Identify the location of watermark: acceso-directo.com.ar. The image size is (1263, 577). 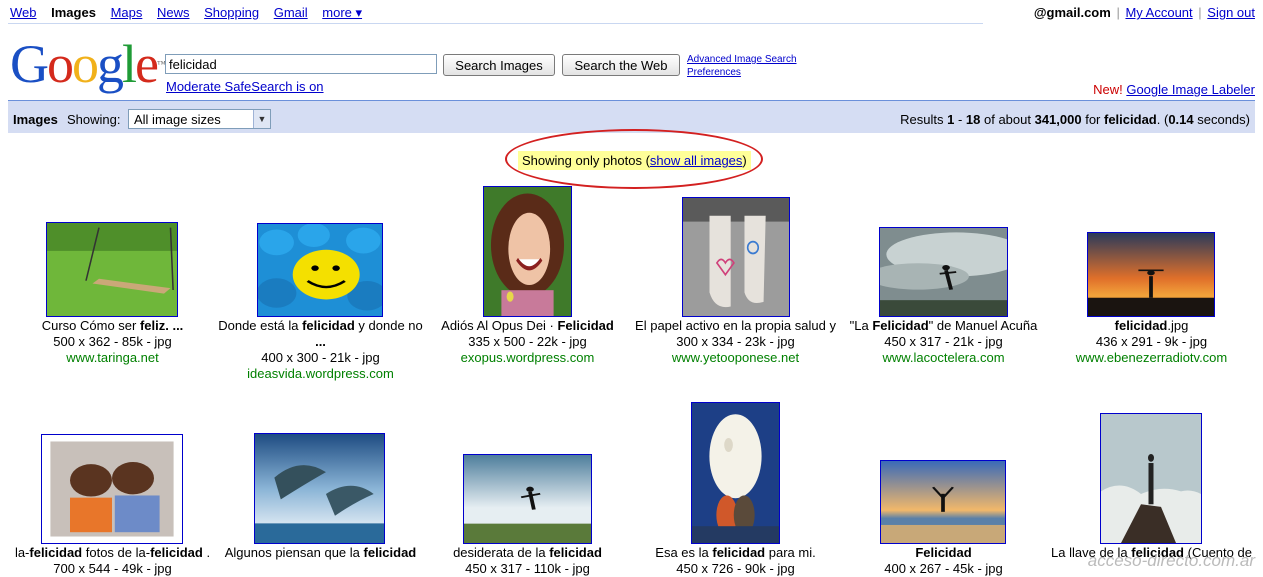
(1171, 560).